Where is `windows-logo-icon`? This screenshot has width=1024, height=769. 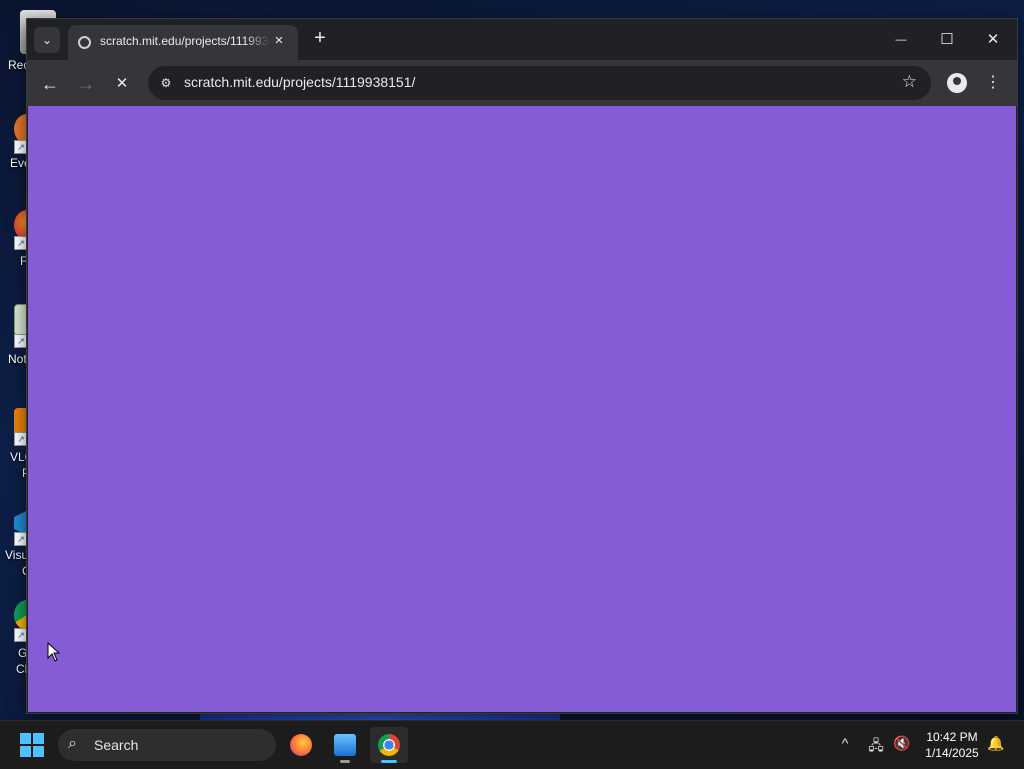 windows-logo-icon is located at coordinates (25, 738).